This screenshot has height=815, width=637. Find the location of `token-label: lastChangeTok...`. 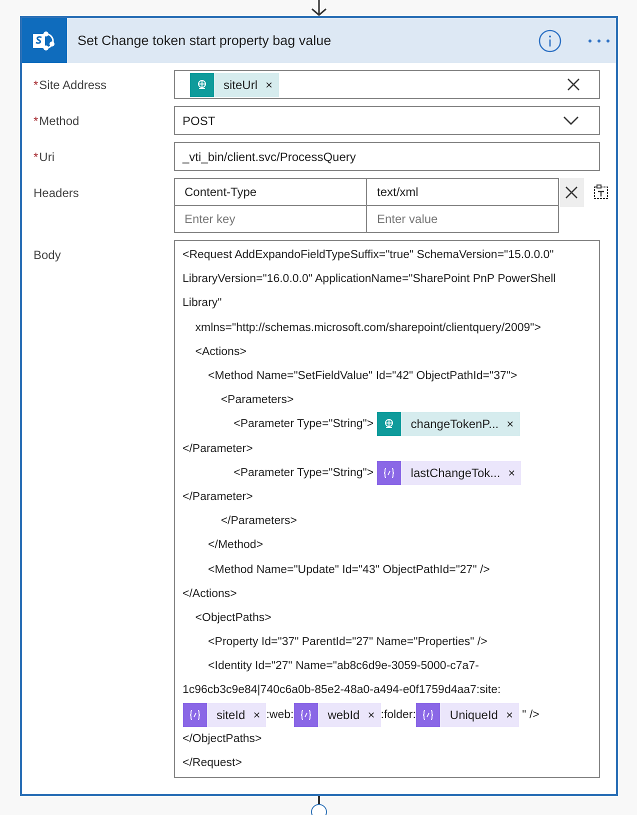

token-label: lastChangeTok... is located at coordinates (456, 473).